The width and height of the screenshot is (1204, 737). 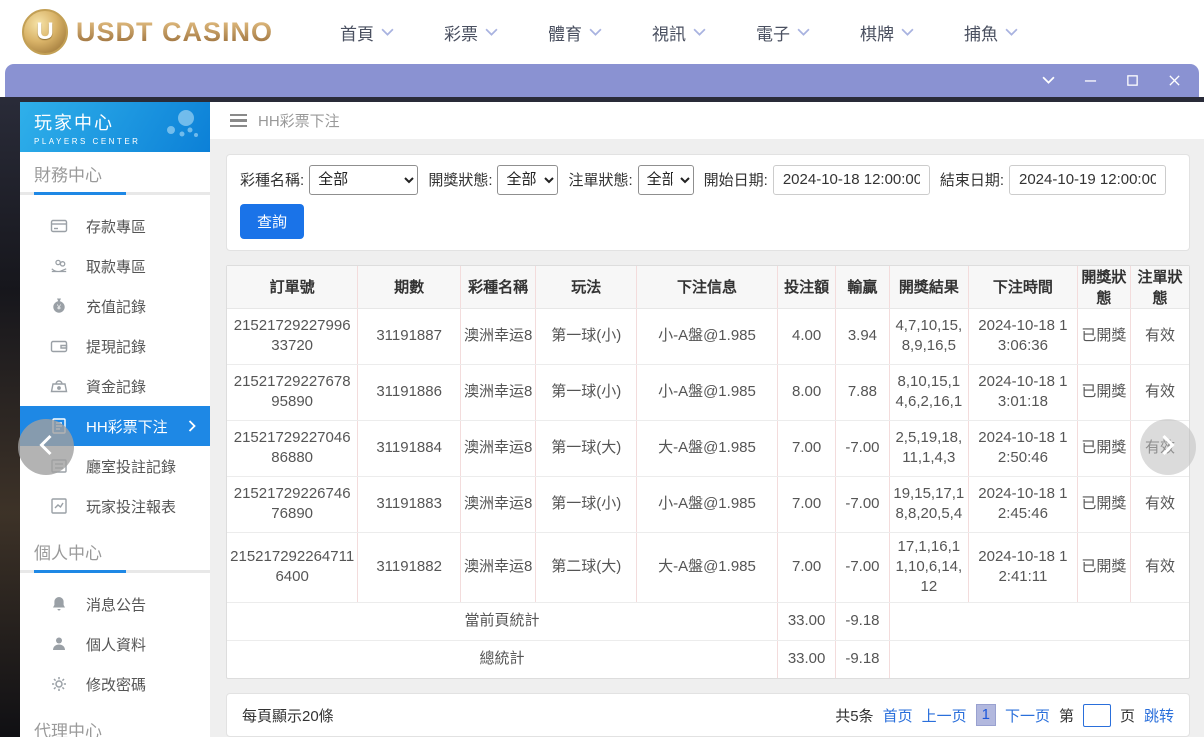 I want to click on cell-draw-result: 8,10,15,14,6,2,16,1, so click(x=929, y=392).